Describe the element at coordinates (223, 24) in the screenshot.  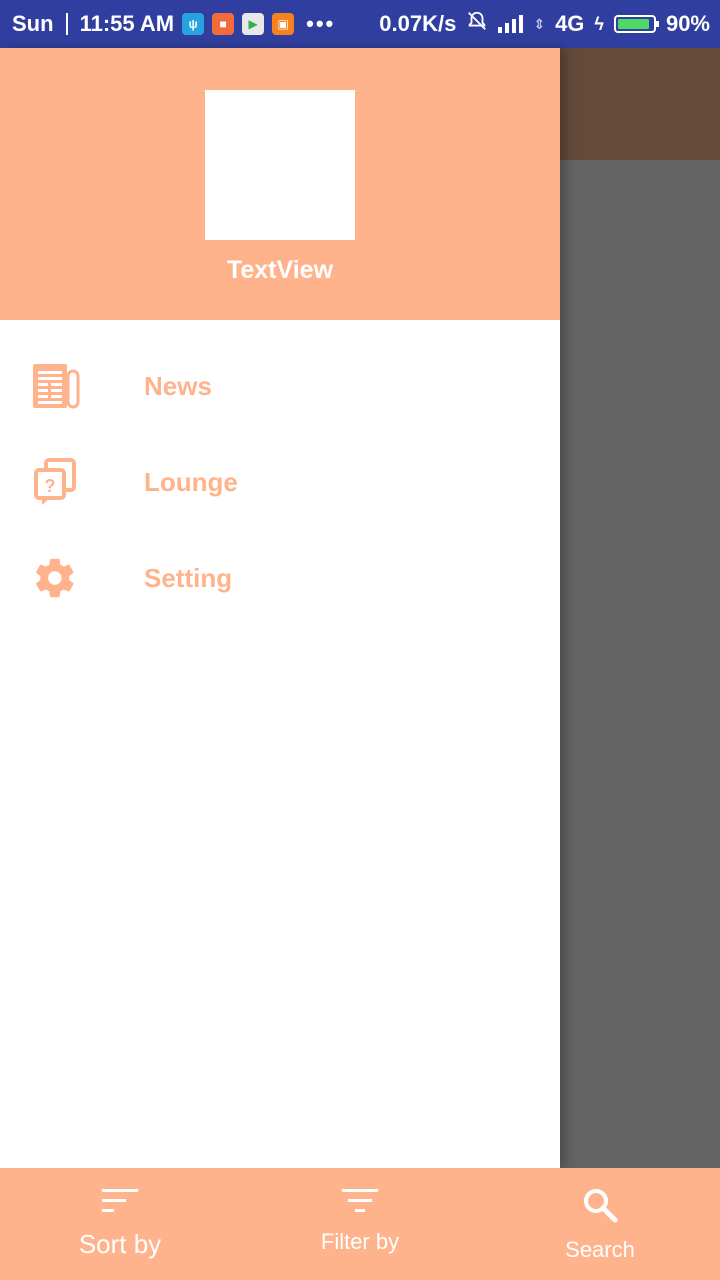
I see `mi-icon: ■` at that location.